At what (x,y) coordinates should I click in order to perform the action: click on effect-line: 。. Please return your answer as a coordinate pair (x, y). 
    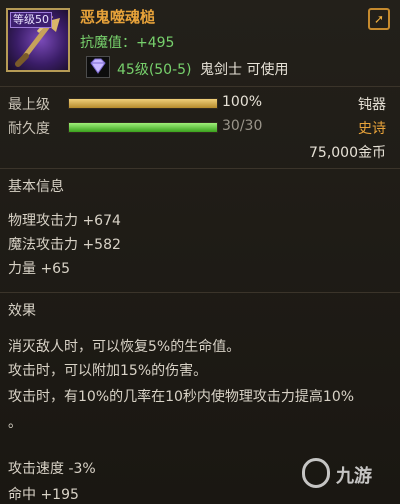
    Looking at the image, I should click on (15, 423).